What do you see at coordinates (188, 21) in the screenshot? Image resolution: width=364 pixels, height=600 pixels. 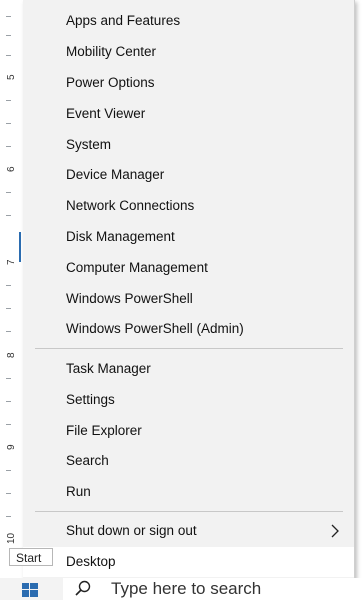 I see `menu-item-apps-and-features: Apps and Features` at bounding box center [188, 21].